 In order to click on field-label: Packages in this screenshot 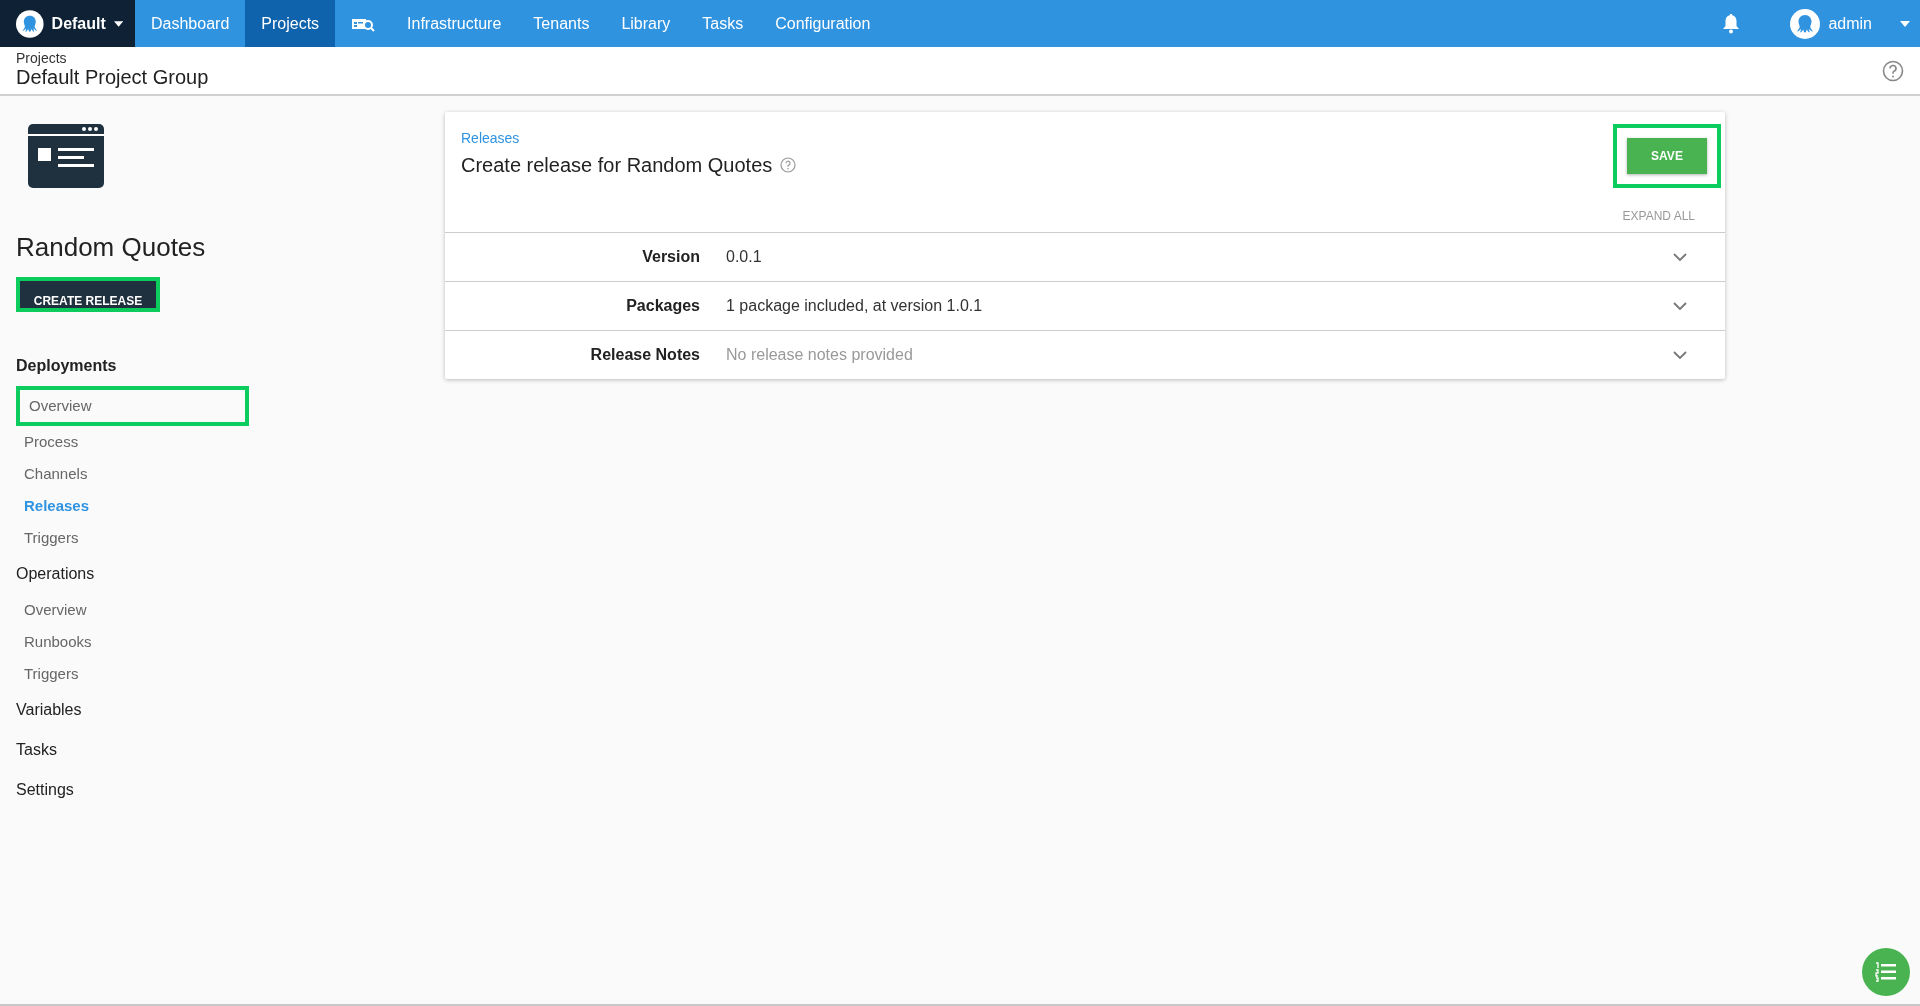, I will do `click(662, 306)`.